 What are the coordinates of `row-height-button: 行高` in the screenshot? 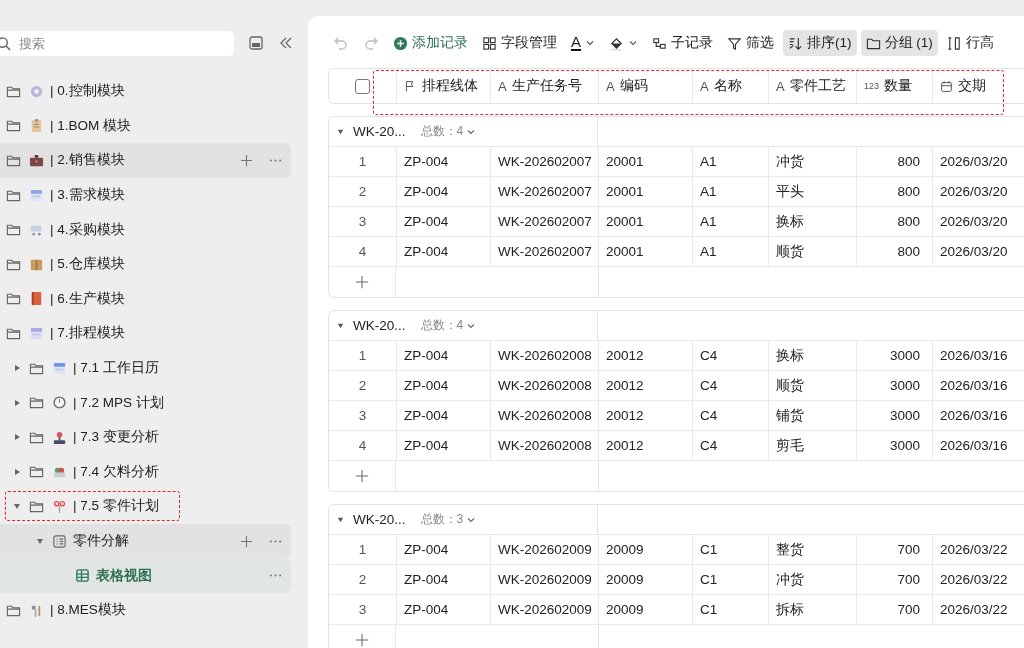 It's located at (970, 43).